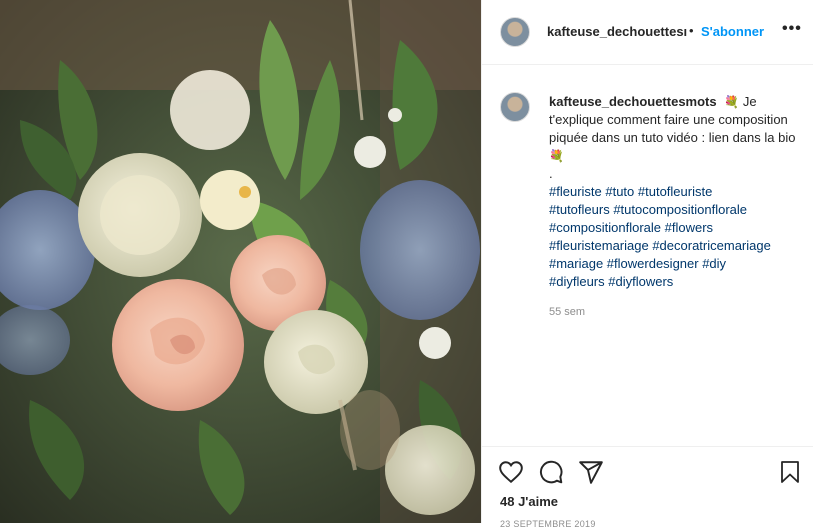 Image resolution: width=813 pixels, height=529 pixels. I want to click on caption-username: kafteuse_dechouettesmots, so click(633, 101).